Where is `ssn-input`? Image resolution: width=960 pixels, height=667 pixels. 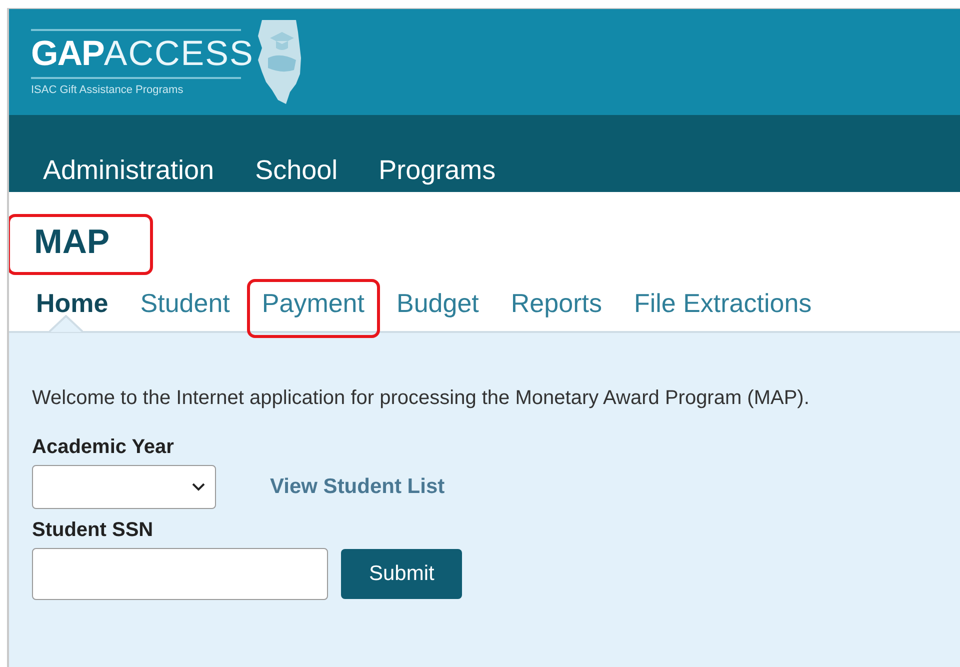
ssn-input is located at coordinates (180, 574).